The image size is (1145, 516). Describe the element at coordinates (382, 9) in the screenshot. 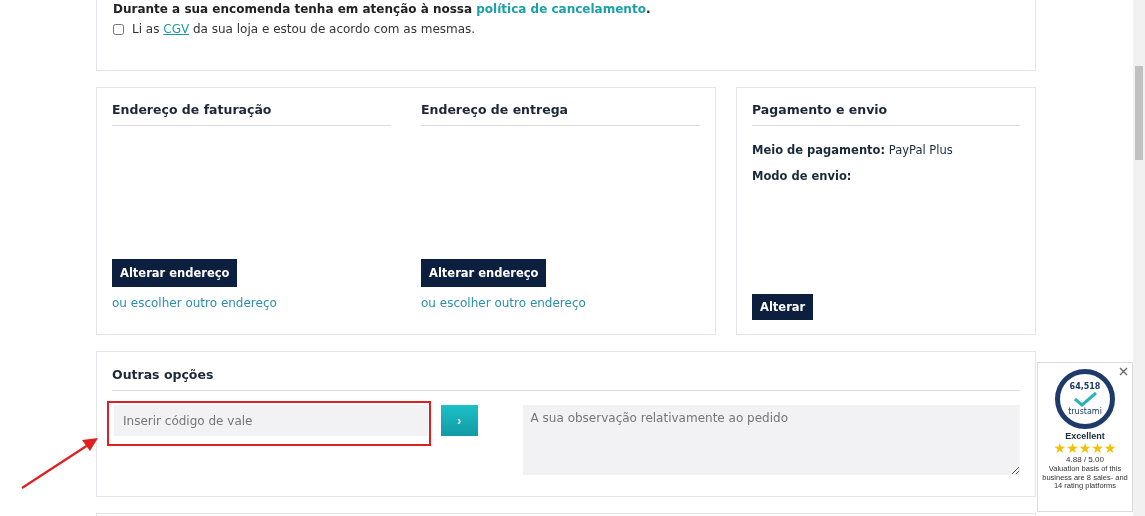

I see `notice-text: Durante a sua encomenda tenha em atenção à nossa política de cancelamento.` at that location.